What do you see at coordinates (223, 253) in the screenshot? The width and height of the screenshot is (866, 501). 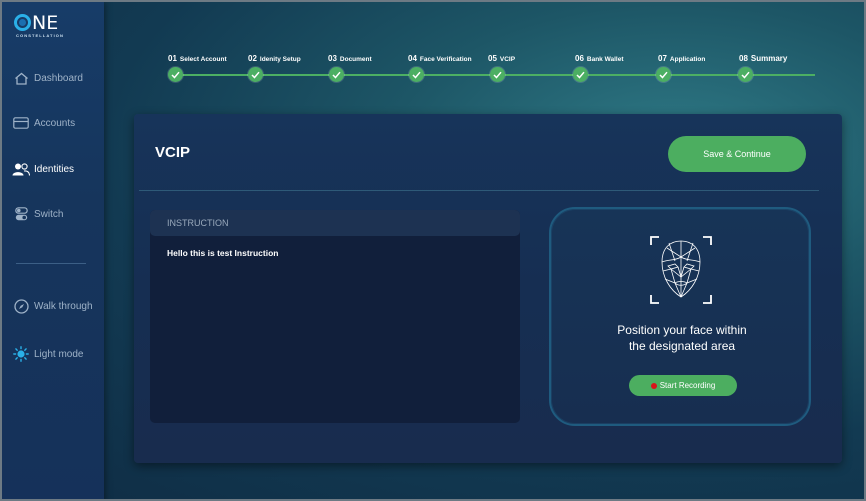 I see `instruction-text: Hello this is test Instruction` at bounding box center [223, 253].